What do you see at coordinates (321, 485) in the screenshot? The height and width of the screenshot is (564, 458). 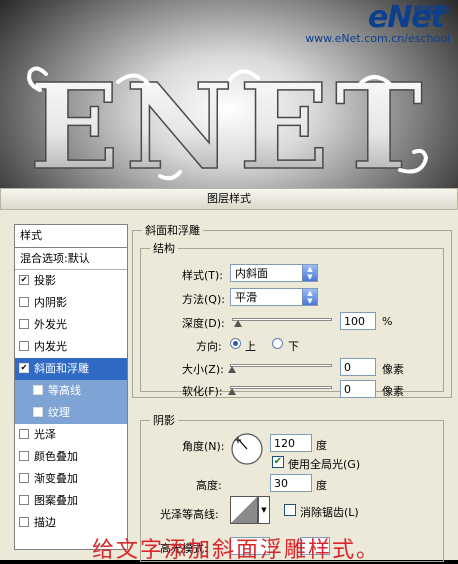 I see `altitude-unit: 度` at bounding box center [321, 485].